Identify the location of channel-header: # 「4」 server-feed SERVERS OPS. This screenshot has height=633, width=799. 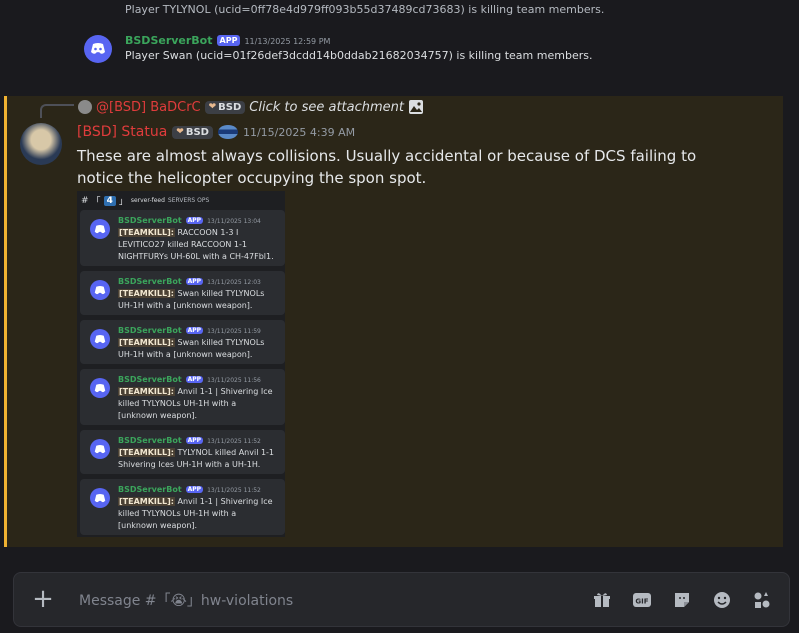
(145, 201).